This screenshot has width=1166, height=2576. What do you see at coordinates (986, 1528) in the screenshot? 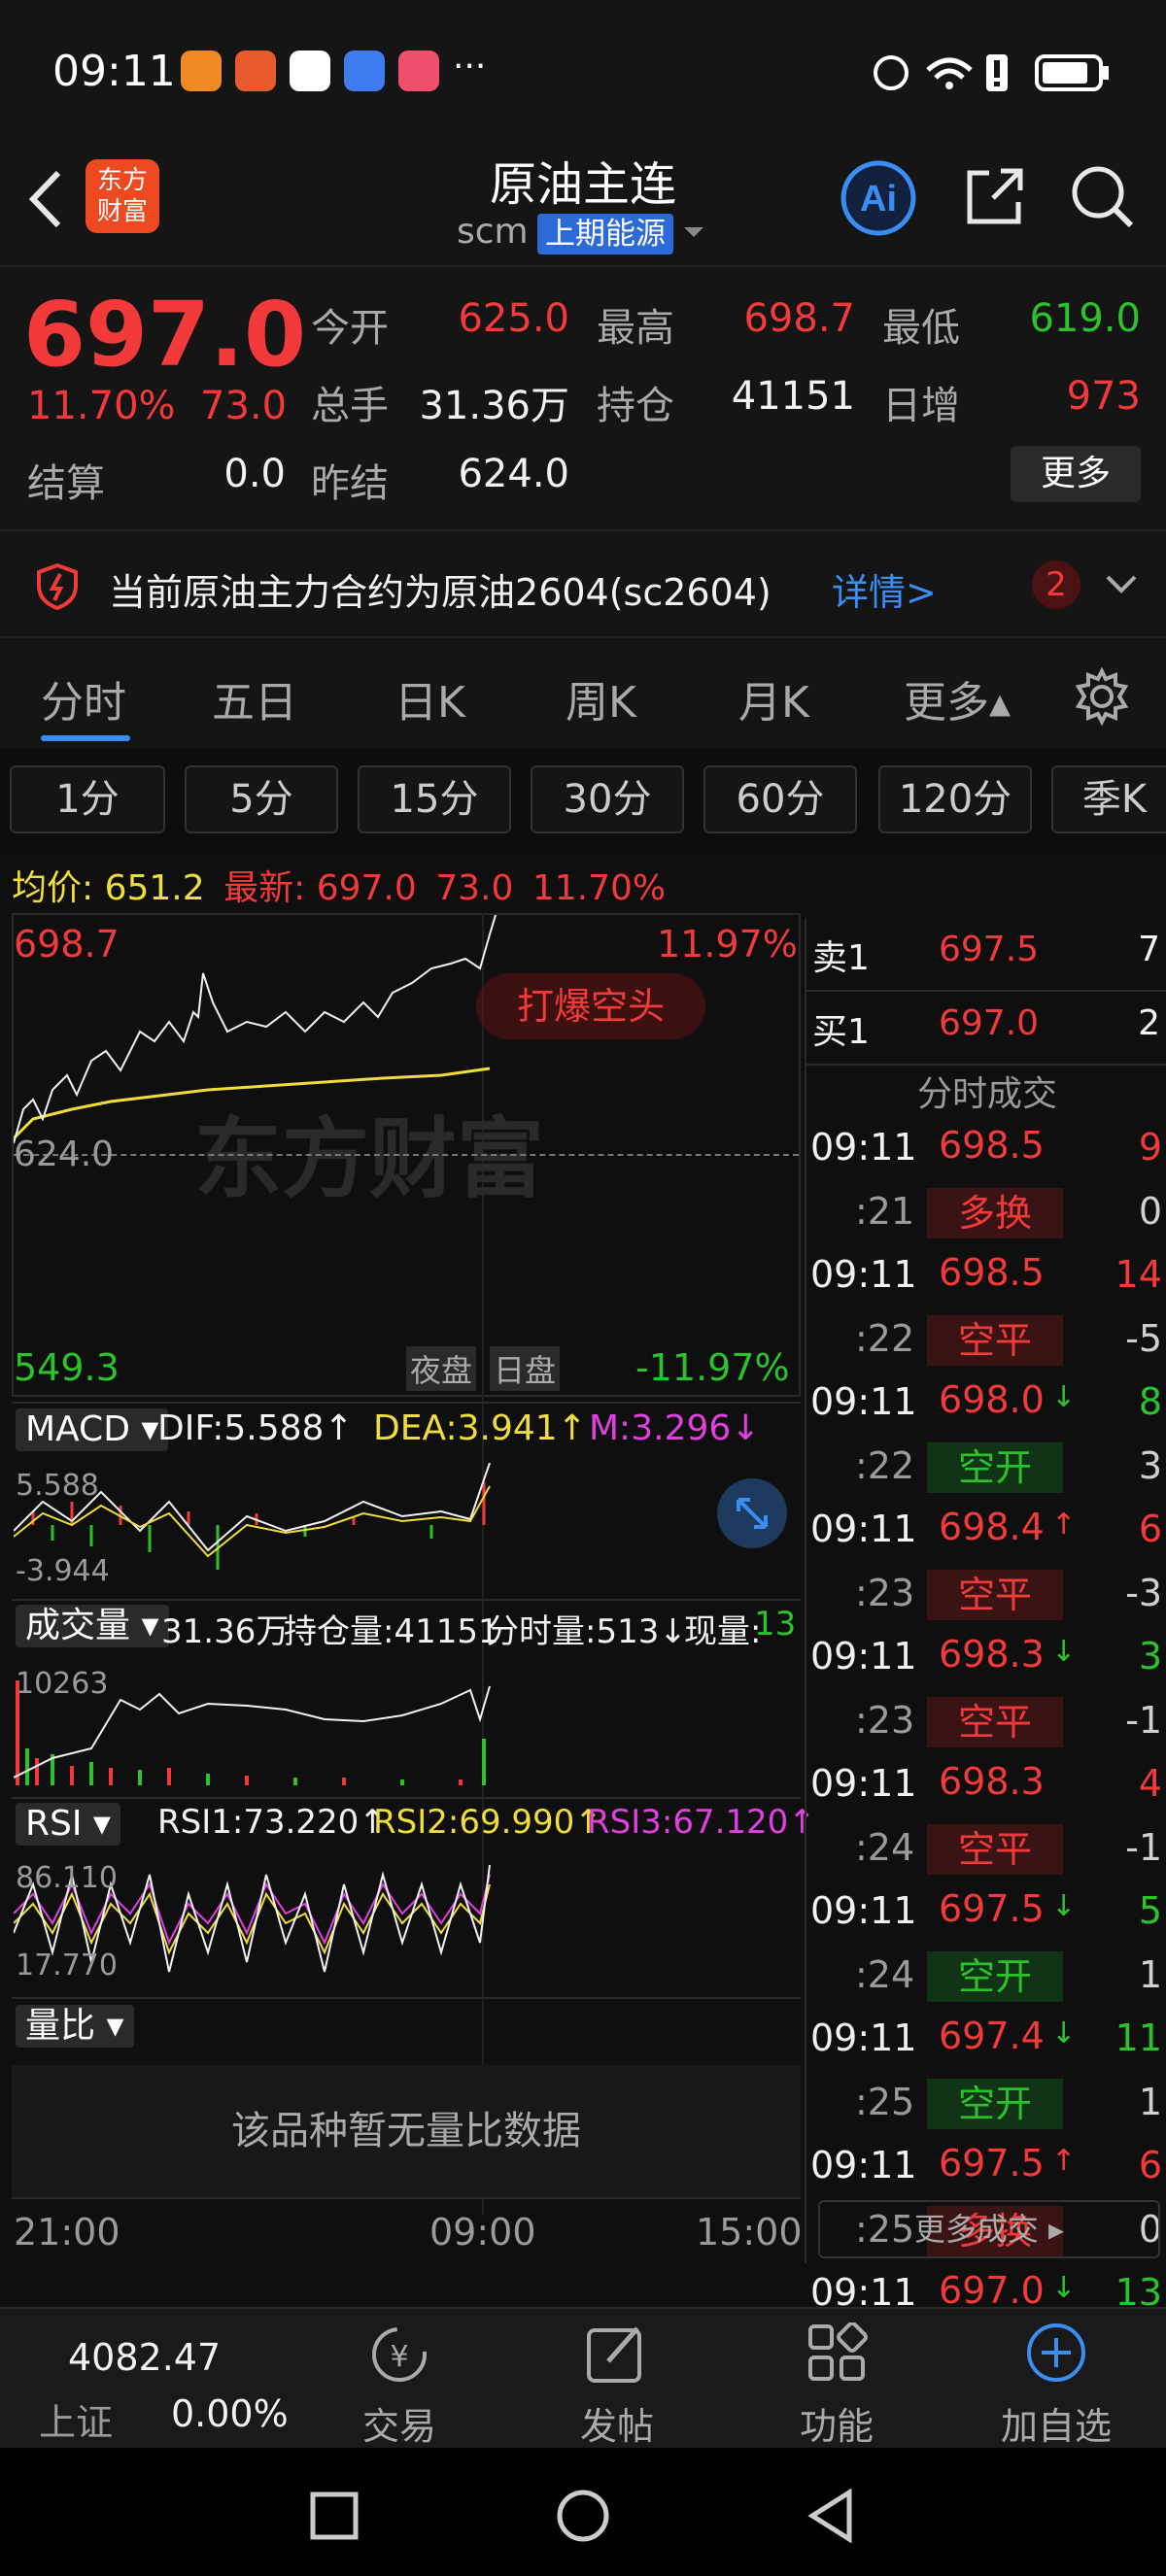
I see `trade-row: 09:11 698.4 ↑ 6` at bounding box center [986, 1528].